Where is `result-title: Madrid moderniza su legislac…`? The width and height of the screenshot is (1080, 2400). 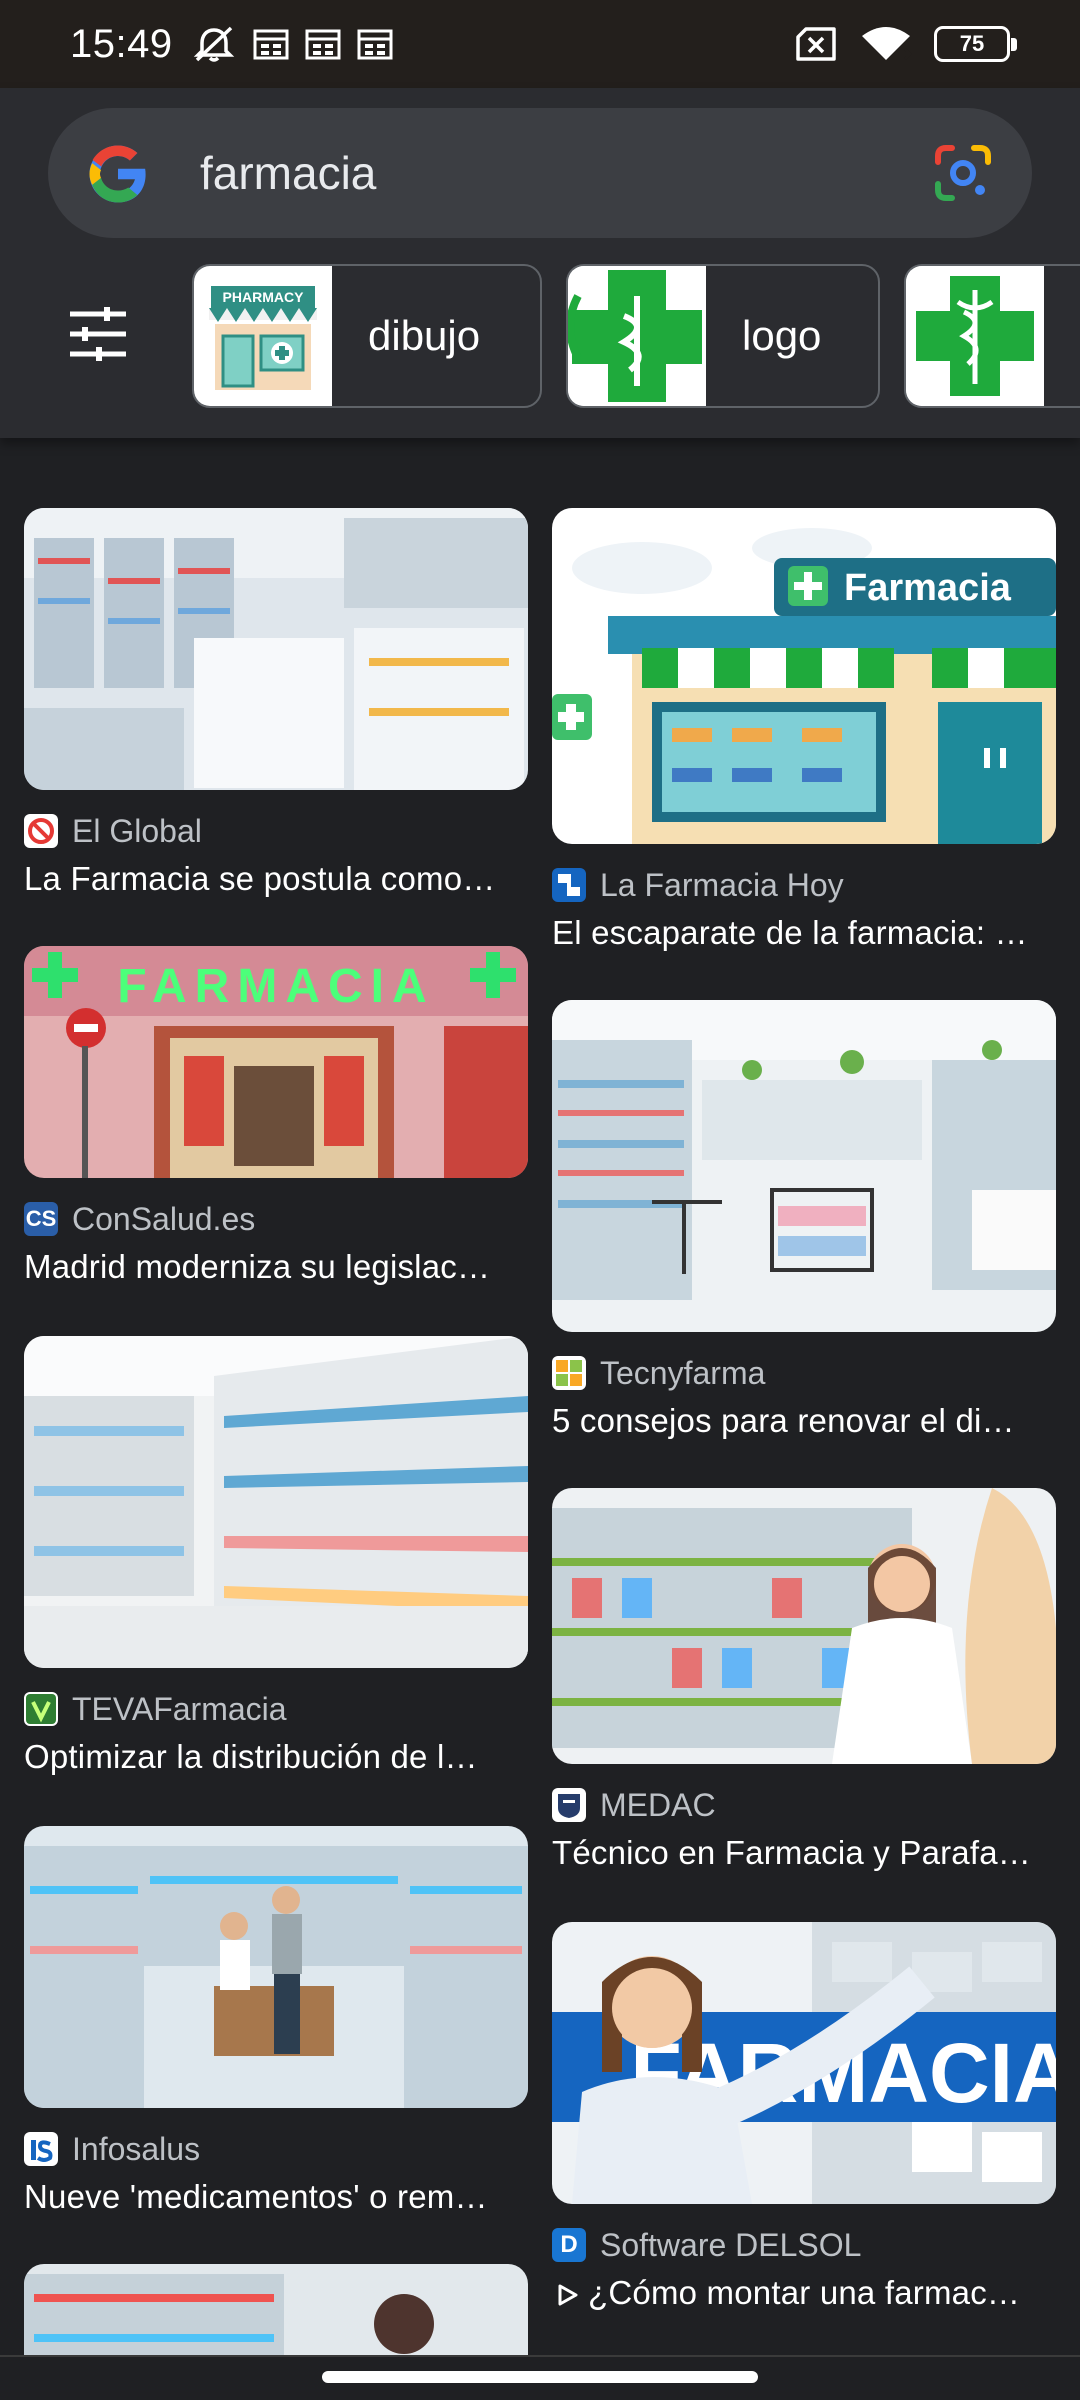
result-title: Madrid moderniza su legislac… is located at coordinates (276, 1267).